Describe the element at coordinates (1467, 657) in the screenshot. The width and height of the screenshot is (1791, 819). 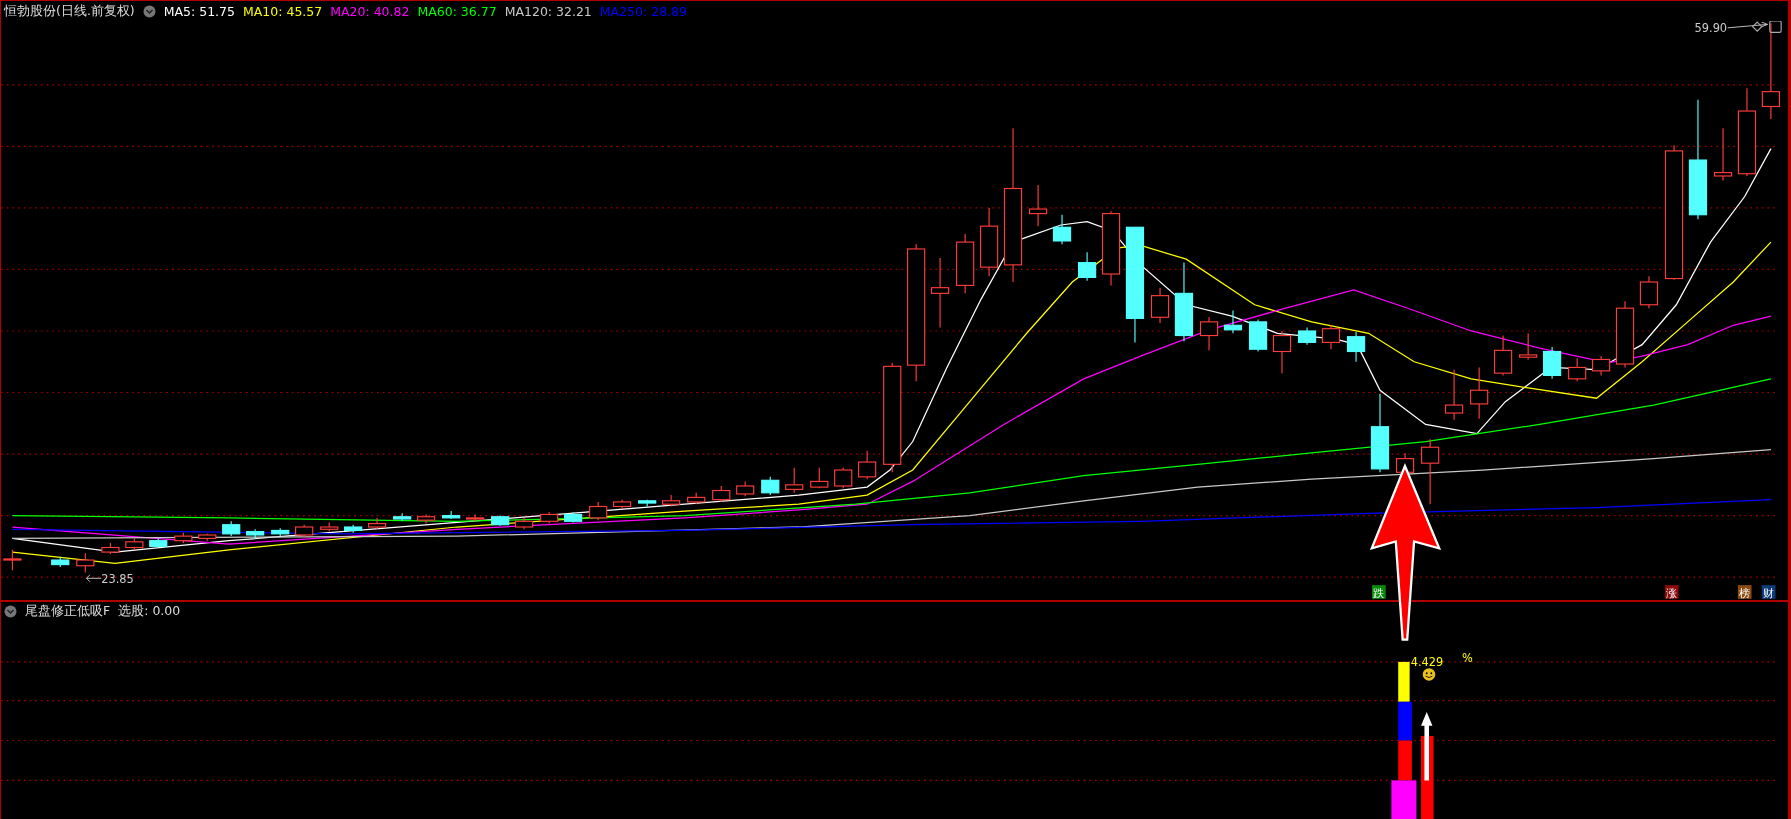
I see `percent-label: %` at that location.